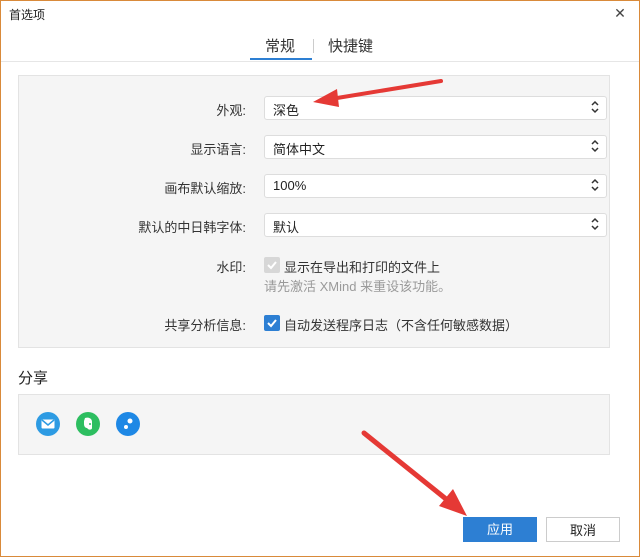 The image size is (640, 557). I want to click on display-language-select: 简体中文, so click(435, 147).